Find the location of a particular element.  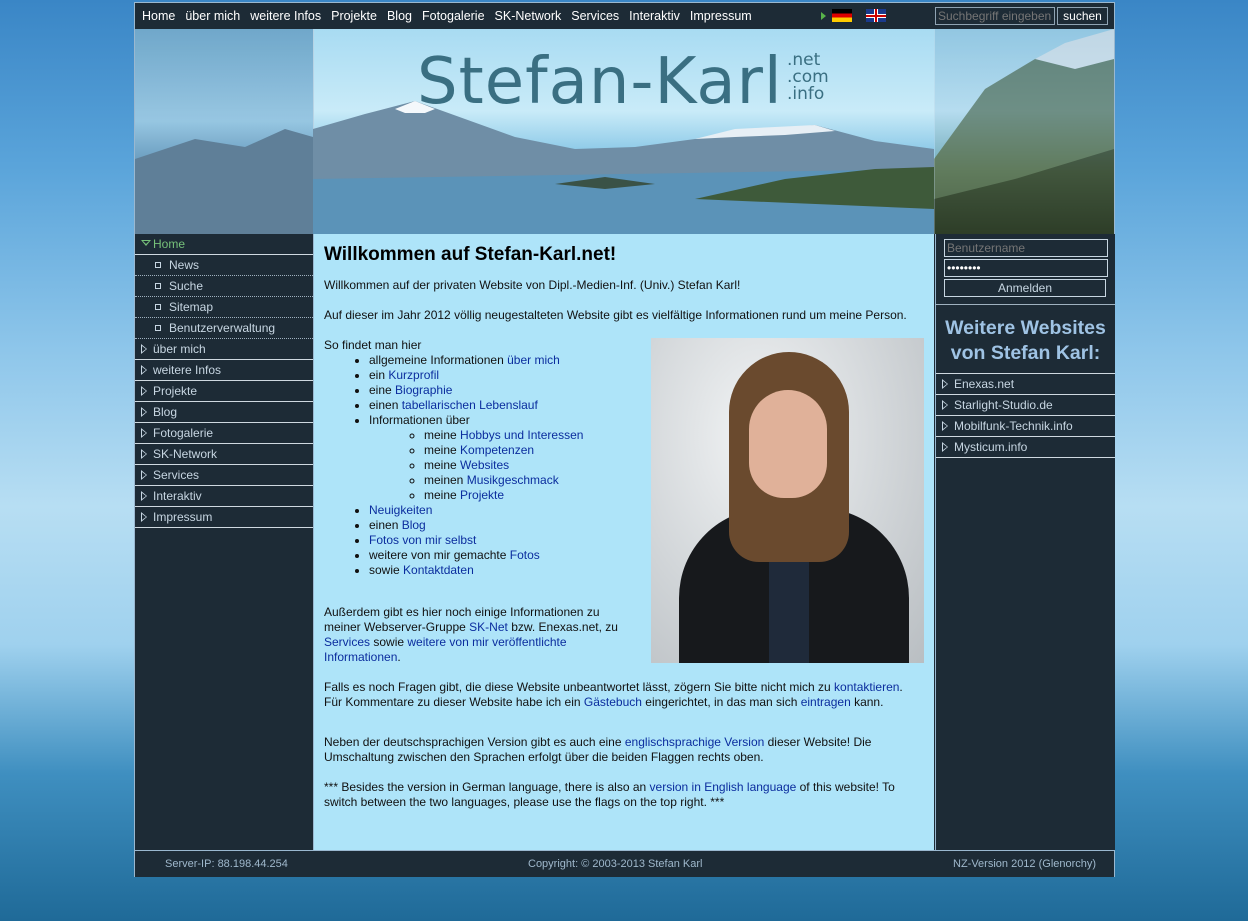

sidebar-subitem-label: Sitemap is located at coordinates (191, 307).